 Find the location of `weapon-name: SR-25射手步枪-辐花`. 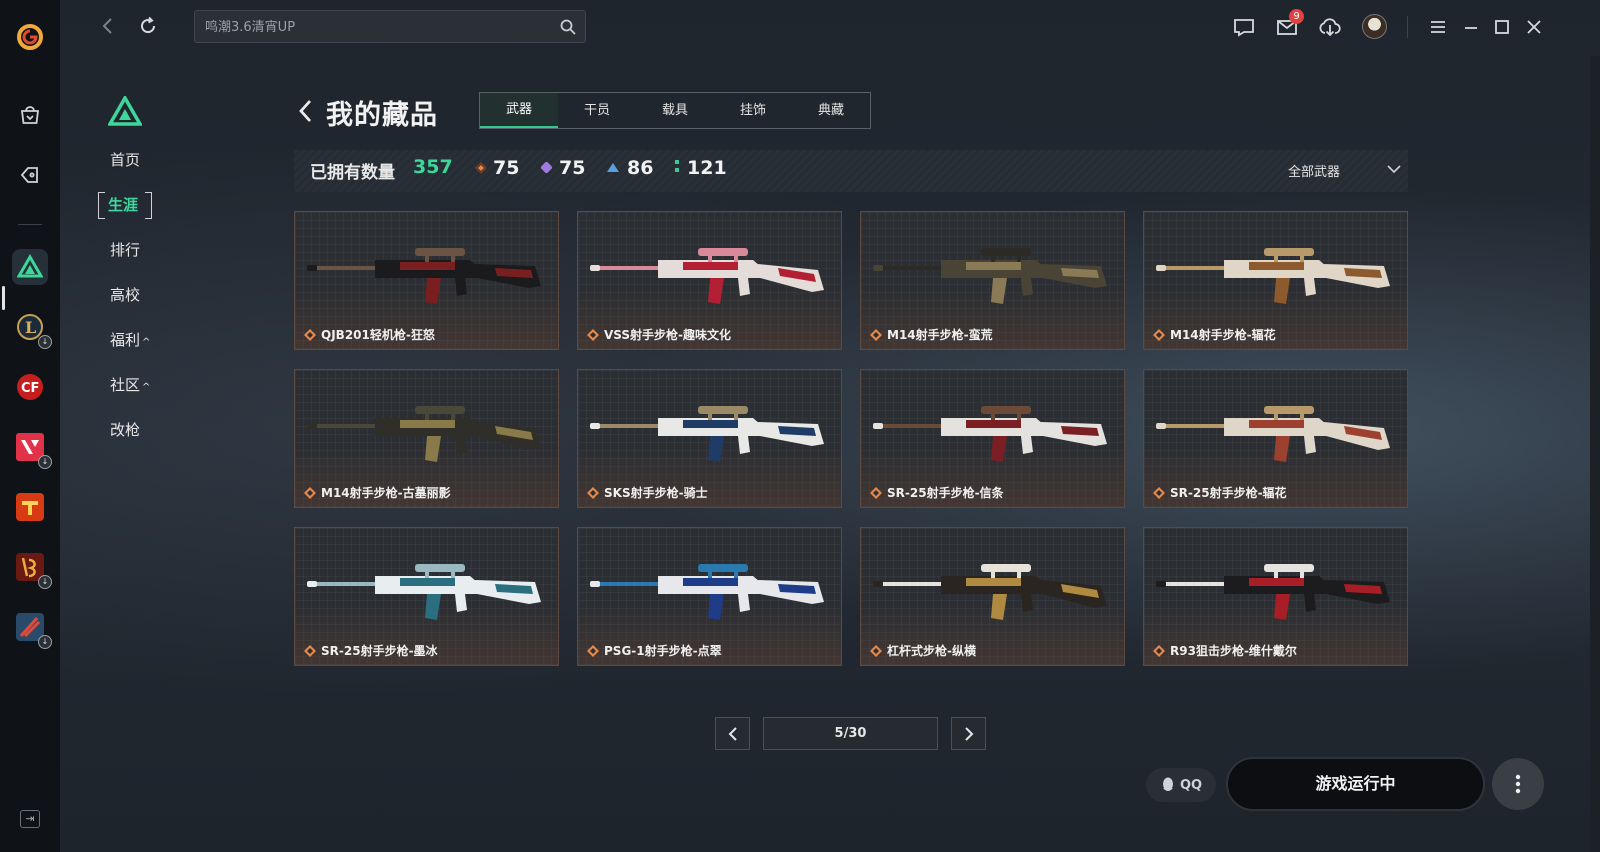

weapon-name: SR-25射手步枪-辐花 is located at coordinates (1228, 493).